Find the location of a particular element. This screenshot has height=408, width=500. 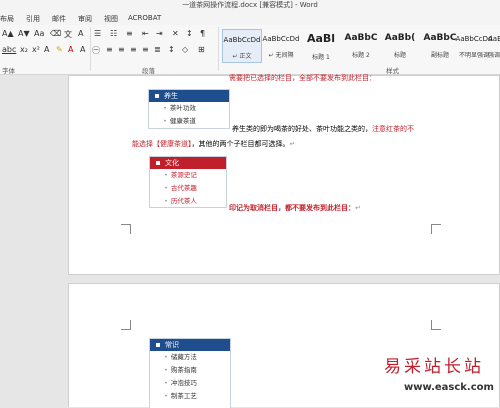

watermark-text: 易采站长站 is located at coordinates (434, 367).